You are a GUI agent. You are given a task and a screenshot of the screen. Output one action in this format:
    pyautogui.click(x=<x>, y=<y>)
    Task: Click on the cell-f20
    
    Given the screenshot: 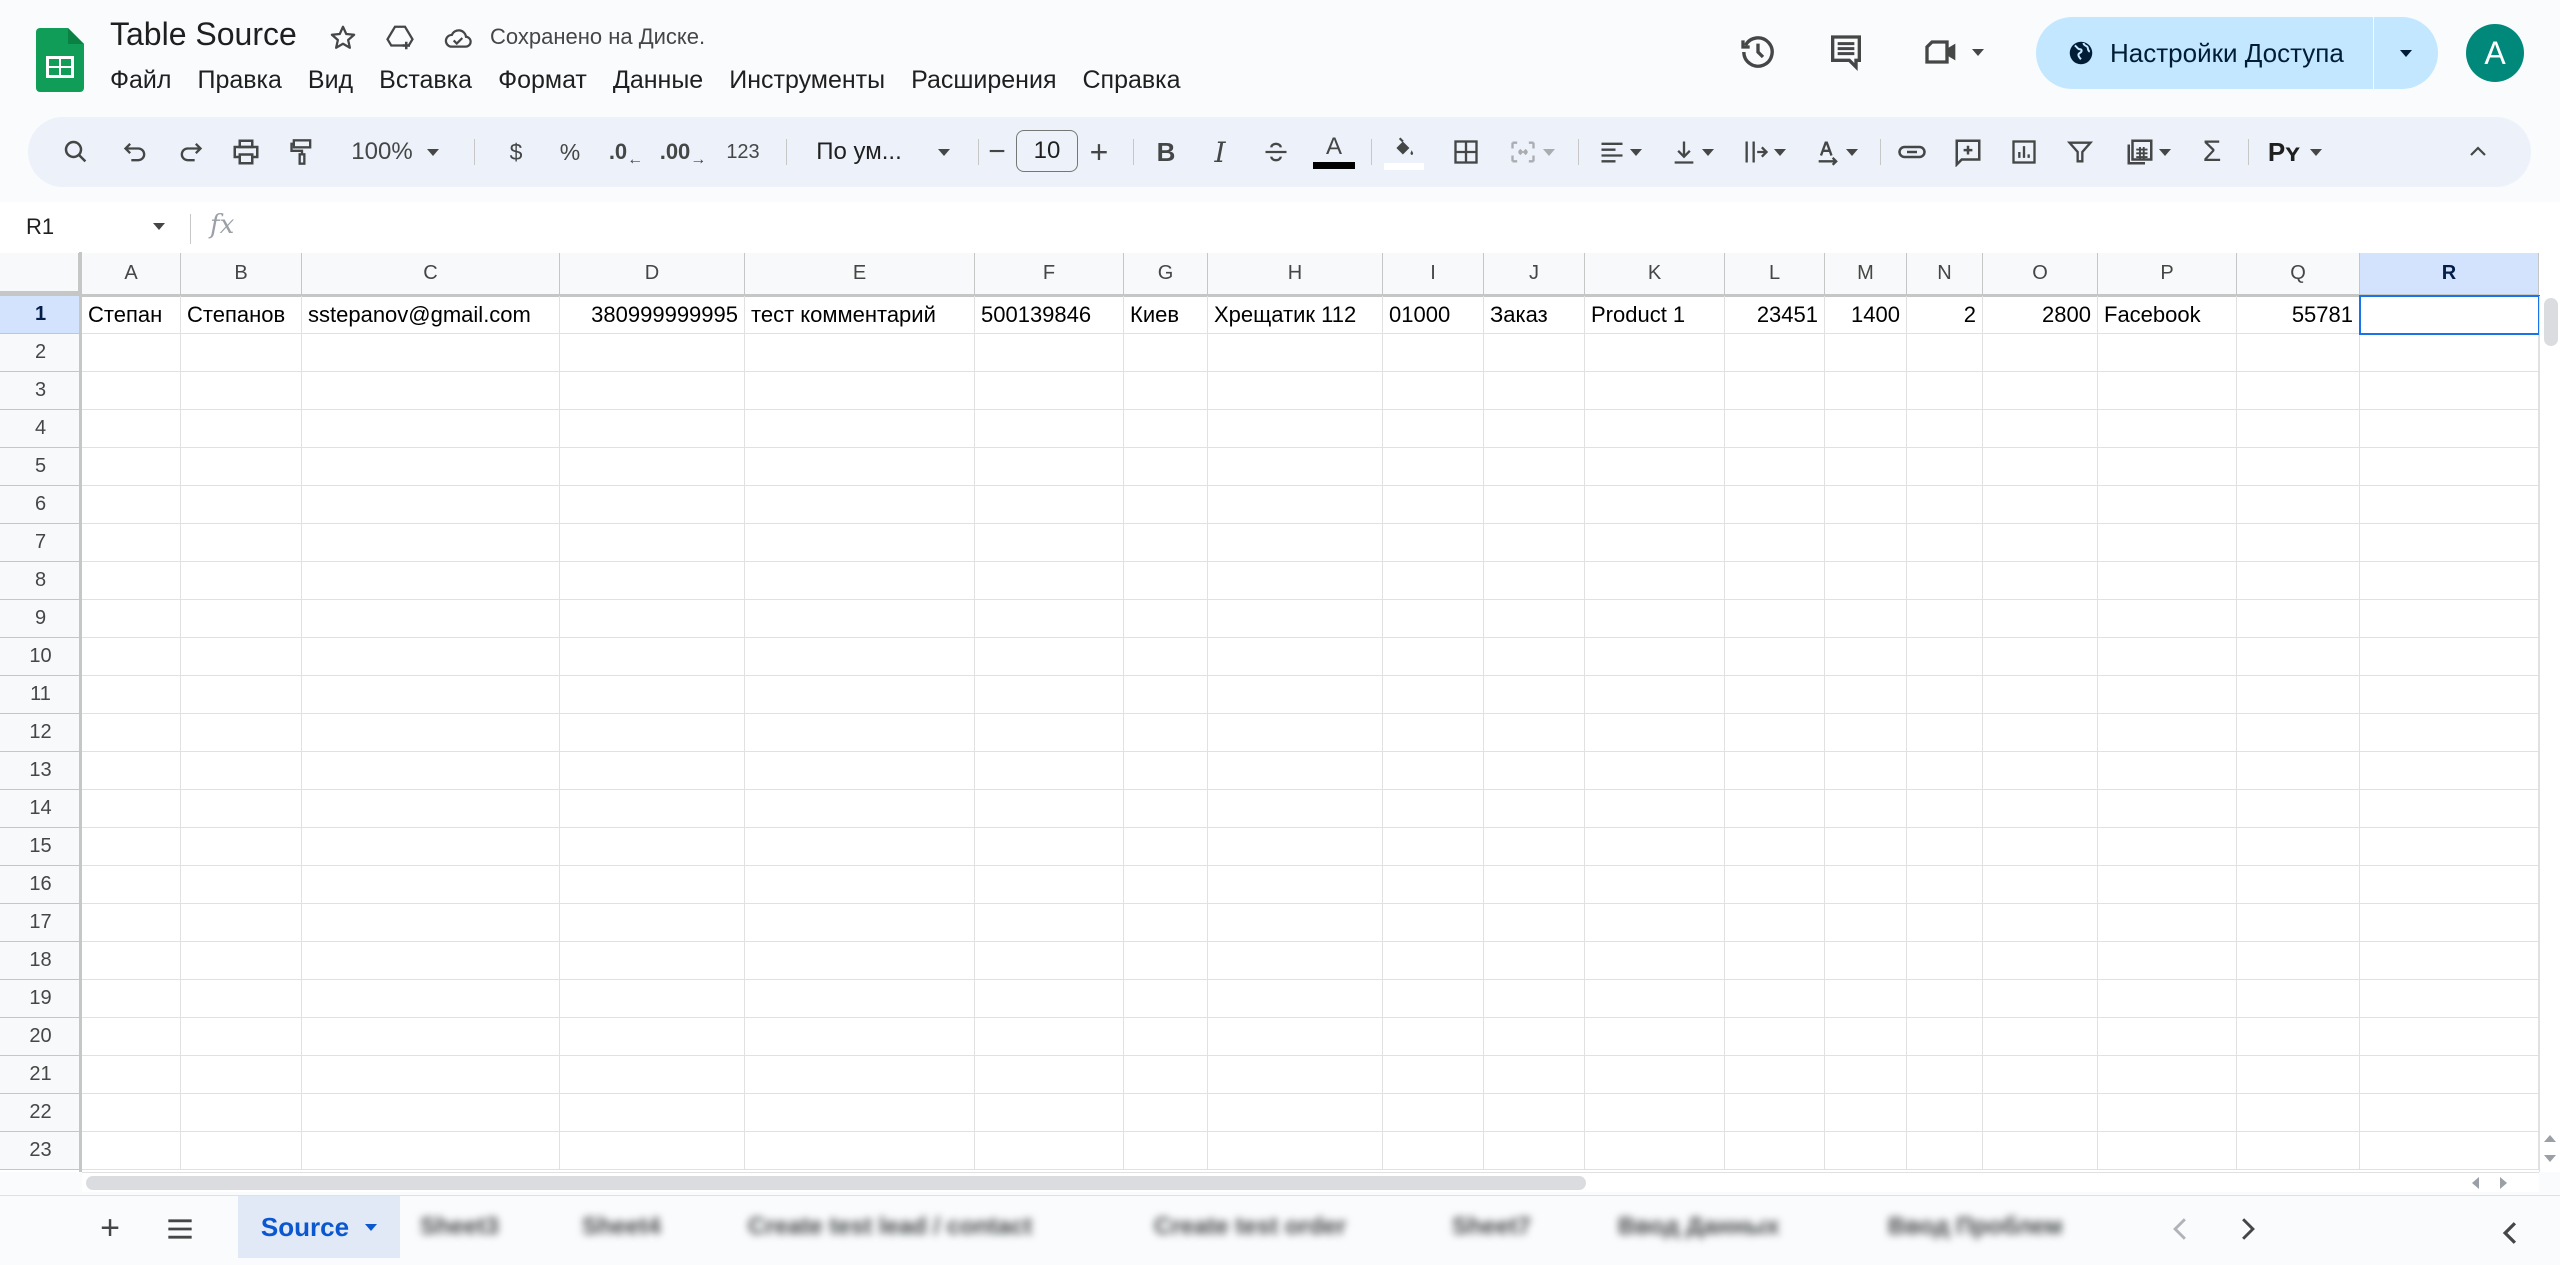 What is the action you would take?
    pyautogui.click(x=1049, y=1037)
    